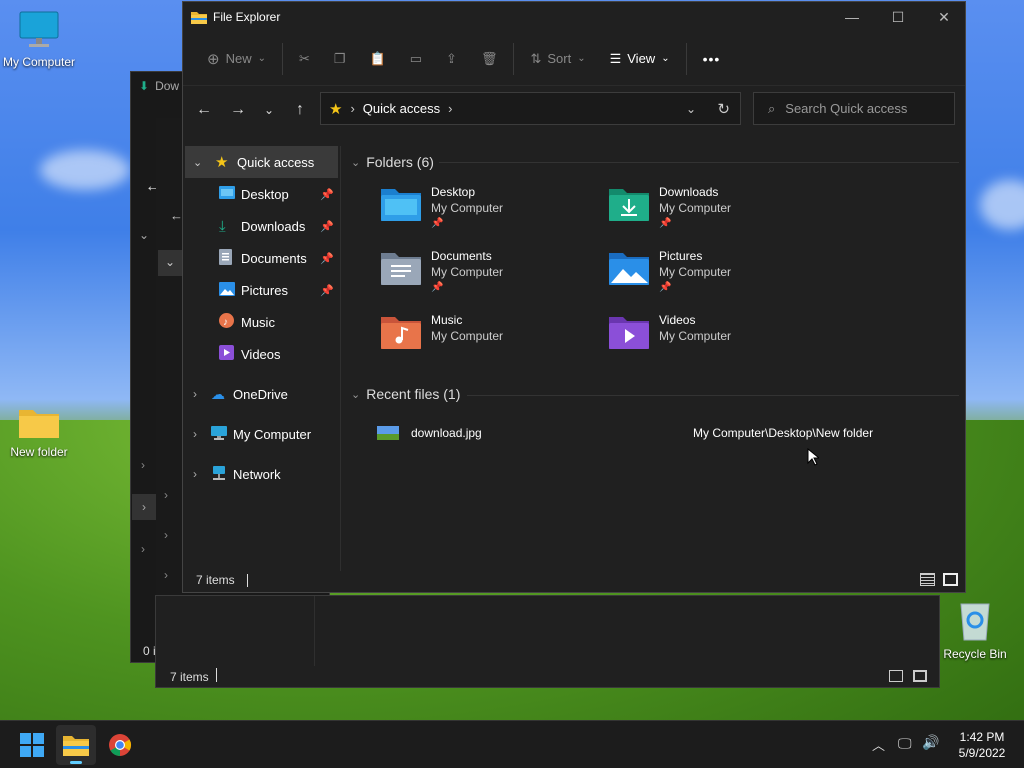 Image resolution: width=1024 pixels, height=768 pixels. I want to click on desktop-icon-my-computer: My Computer, so click(39, 39).